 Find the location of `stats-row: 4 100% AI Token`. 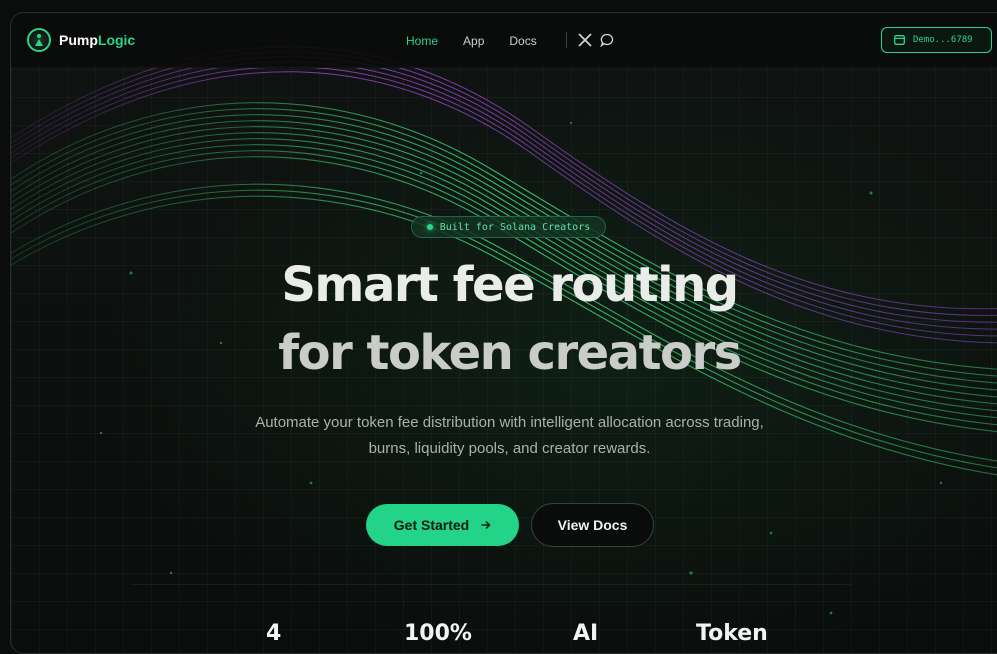

stats-row: 4 100% AI Token is located at coordinates (504, 636).